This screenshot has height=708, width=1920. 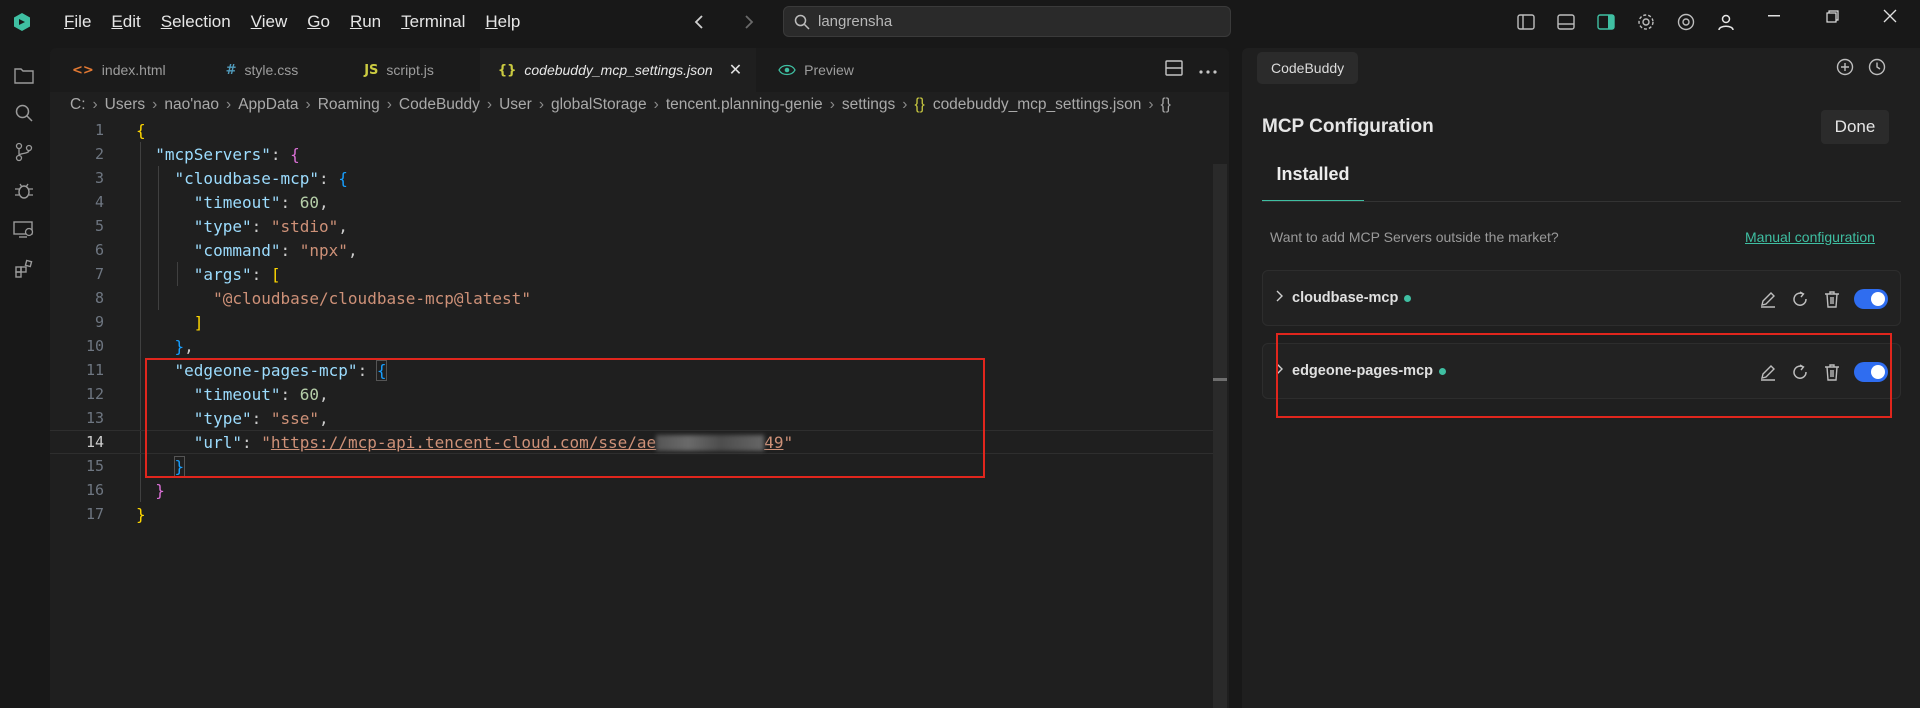 What do you see at coordinates (1408, 298) in the screenshot?
I see `status-dot-icon` at bounding box center [1408, 298].